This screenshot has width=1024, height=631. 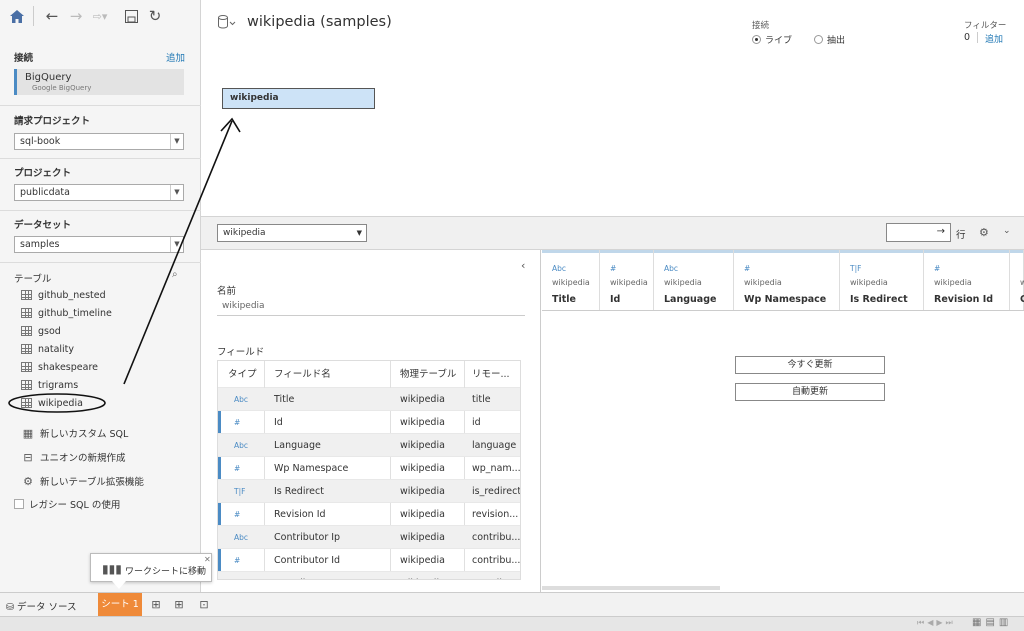 I want to click on extract-radio: 抽出, so click(x=829, y=39).